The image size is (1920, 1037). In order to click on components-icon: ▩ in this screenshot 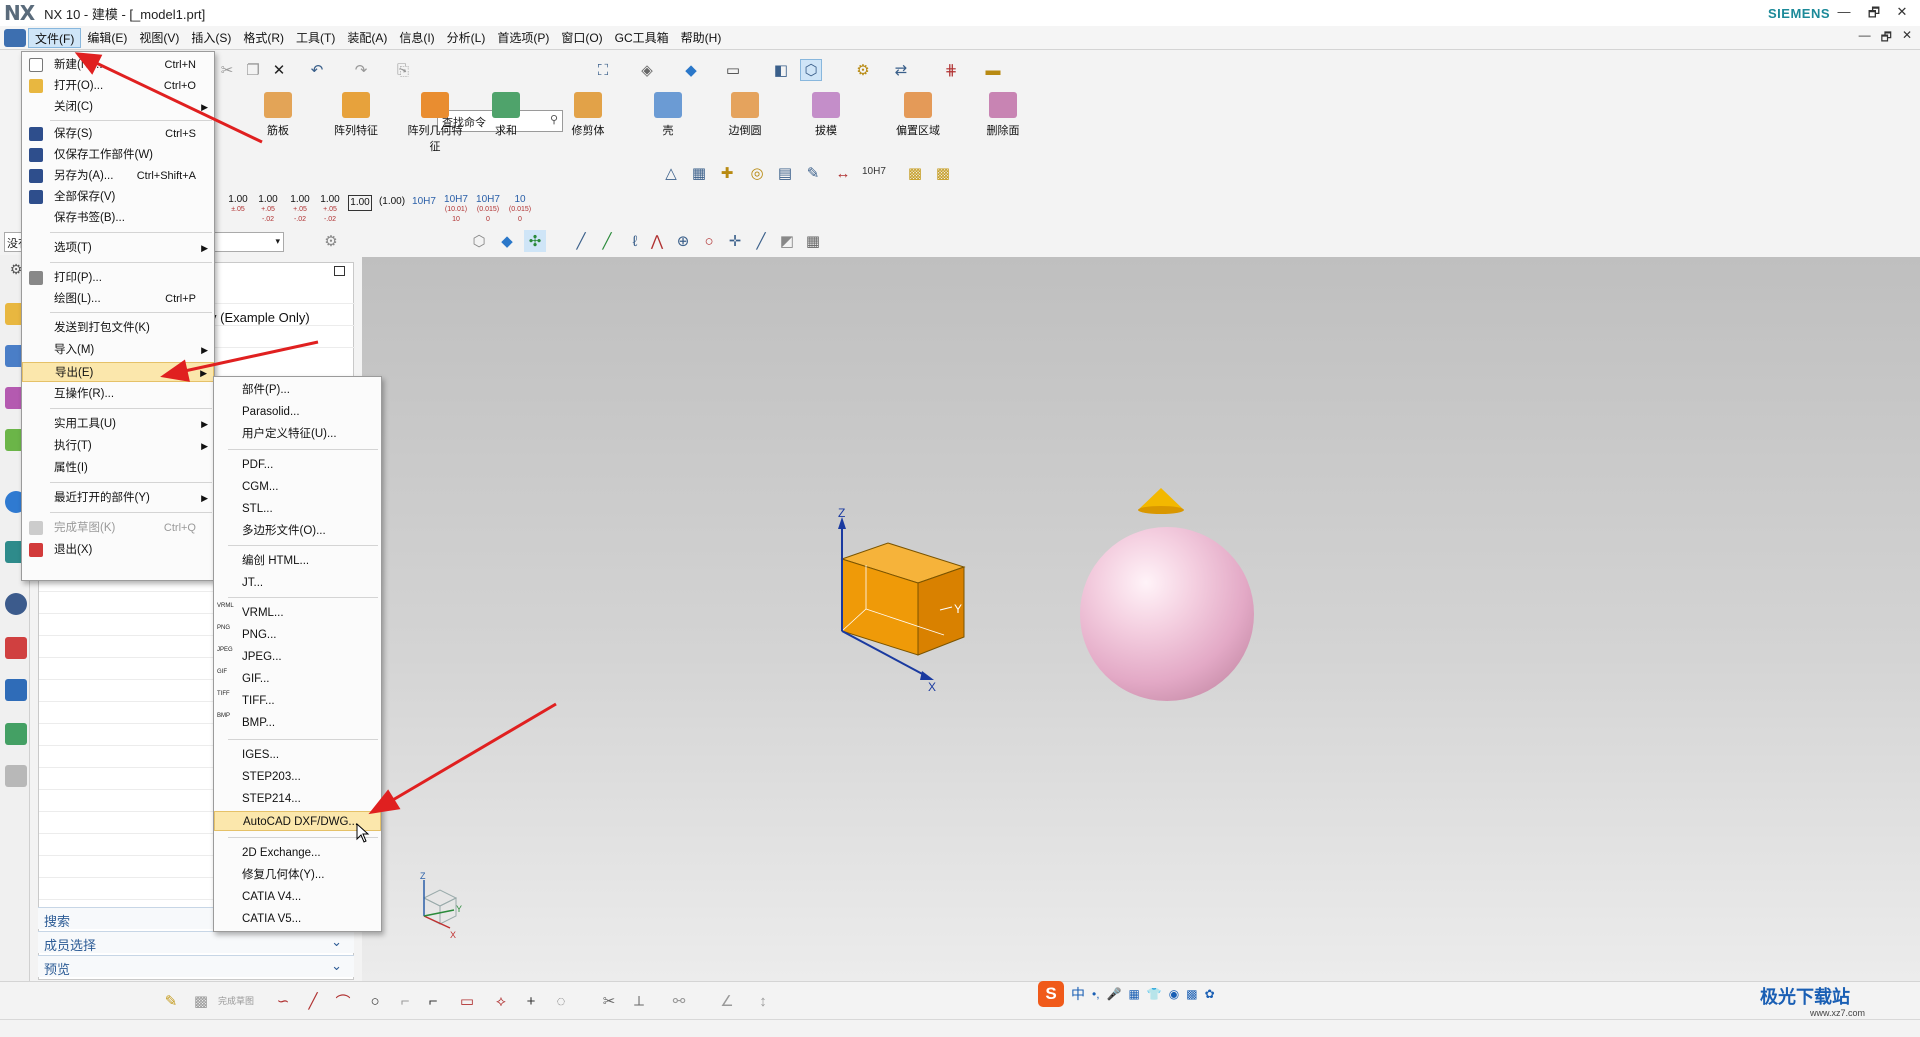, I will do `click(943, 173)`.